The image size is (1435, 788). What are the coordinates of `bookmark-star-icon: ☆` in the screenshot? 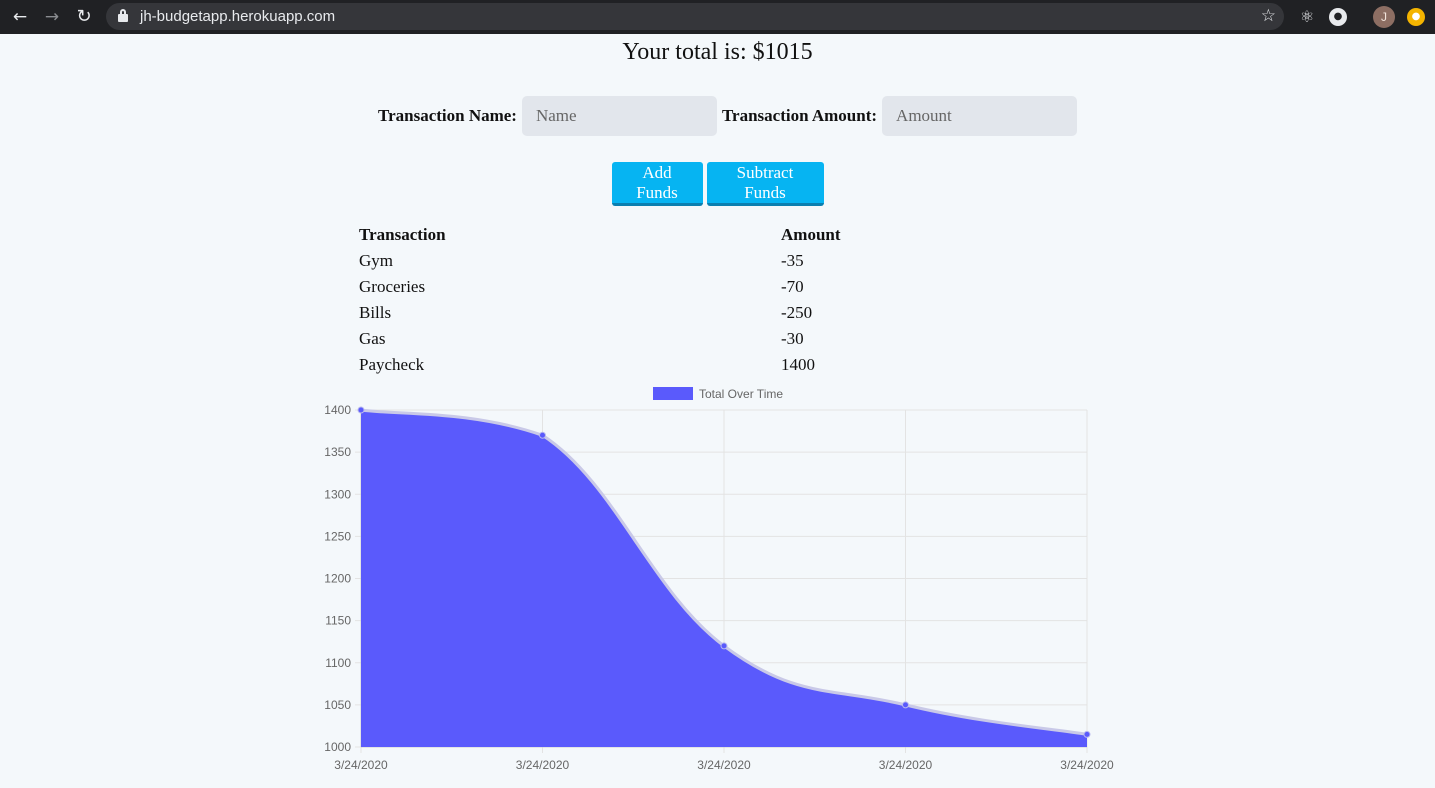 It's located at (1268, 16).